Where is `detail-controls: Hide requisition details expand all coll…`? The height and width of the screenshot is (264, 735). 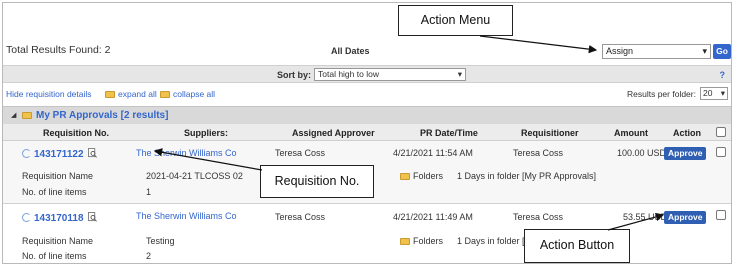
detail-controls: Hide requisition details expand all coll… is located at coordinates (367, 94).